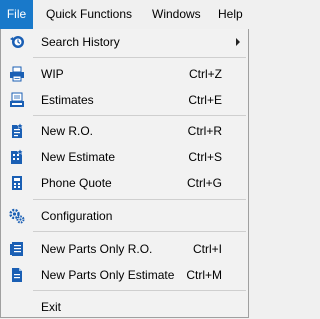  What do you see at coordinates (124, 100) in the screenshot?
I see `menu-item-estimates: Estimates Ctrl+E` at bounding box center [124, 100].